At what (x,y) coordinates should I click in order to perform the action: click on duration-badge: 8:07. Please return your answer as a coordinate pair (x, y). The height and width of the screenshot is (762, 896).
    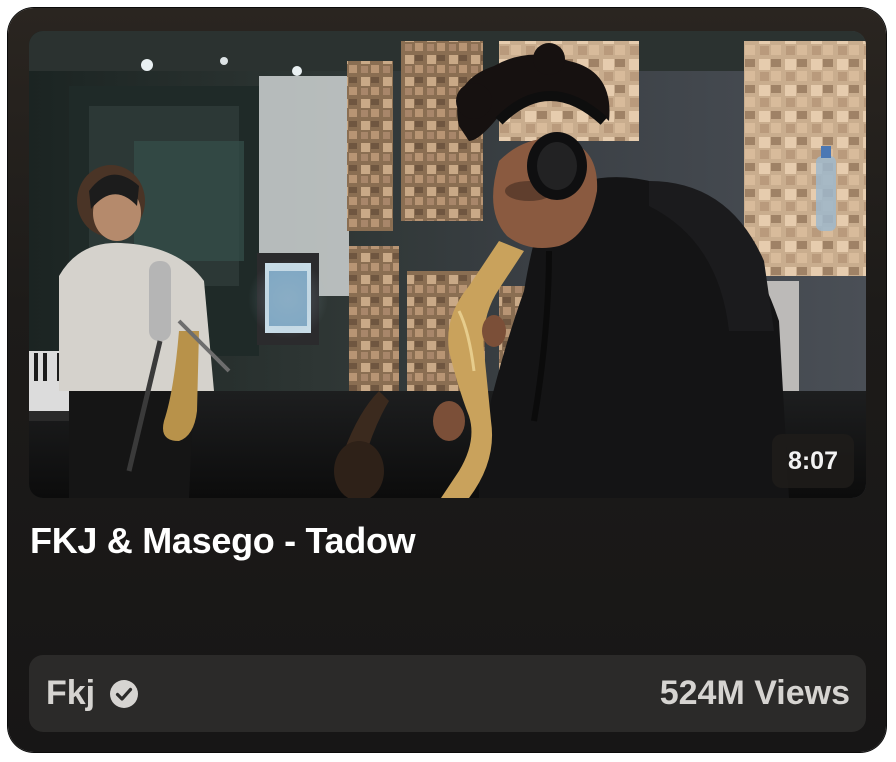
    Looking at the image, I should click on (812, 461).